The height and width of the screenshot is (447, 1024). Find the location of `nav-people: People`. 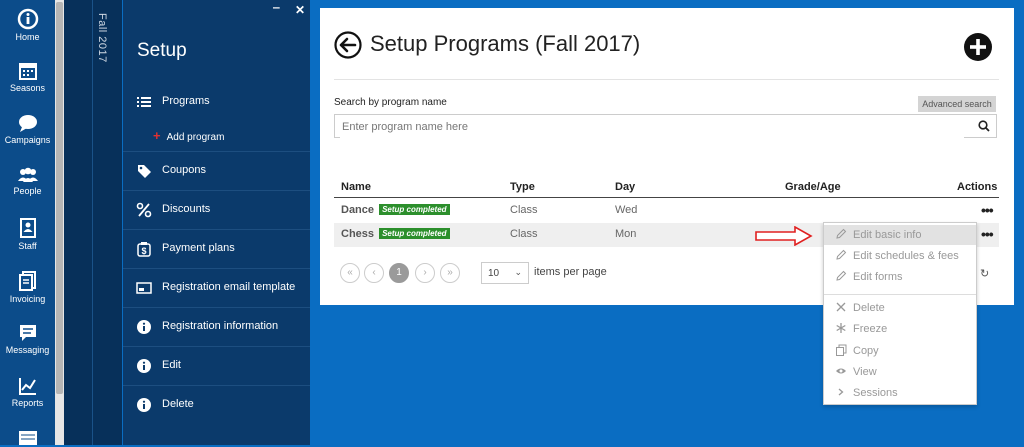

nav-people: People is located at coordinates (27, 181).